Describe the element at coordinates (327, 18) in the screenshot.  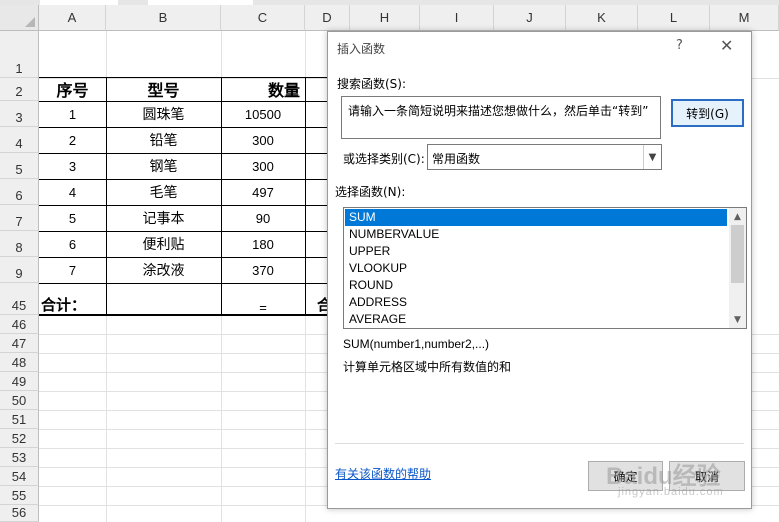
I see `column-header-d: D` at that location.